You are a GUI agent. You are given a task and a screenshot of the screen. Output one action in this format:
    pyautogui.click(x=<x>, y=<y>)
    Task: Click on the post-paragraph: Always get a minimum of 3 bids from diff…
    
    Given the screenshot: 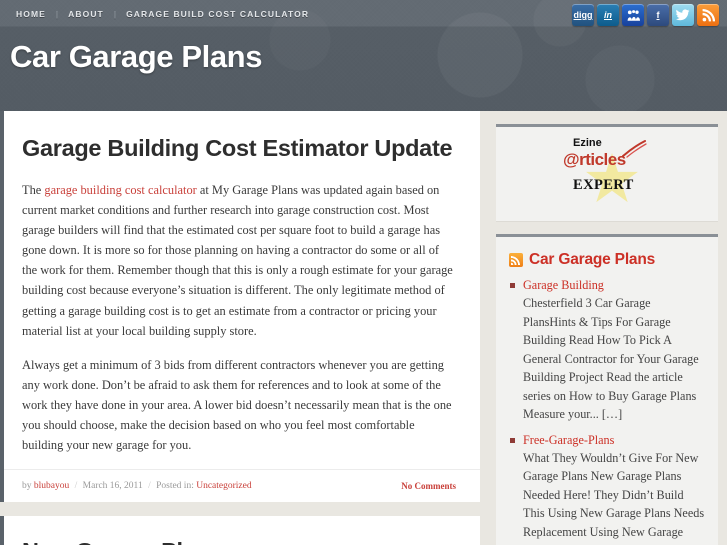 What is the action you would take?
    pyautogui.click(x=237, y=405)
    